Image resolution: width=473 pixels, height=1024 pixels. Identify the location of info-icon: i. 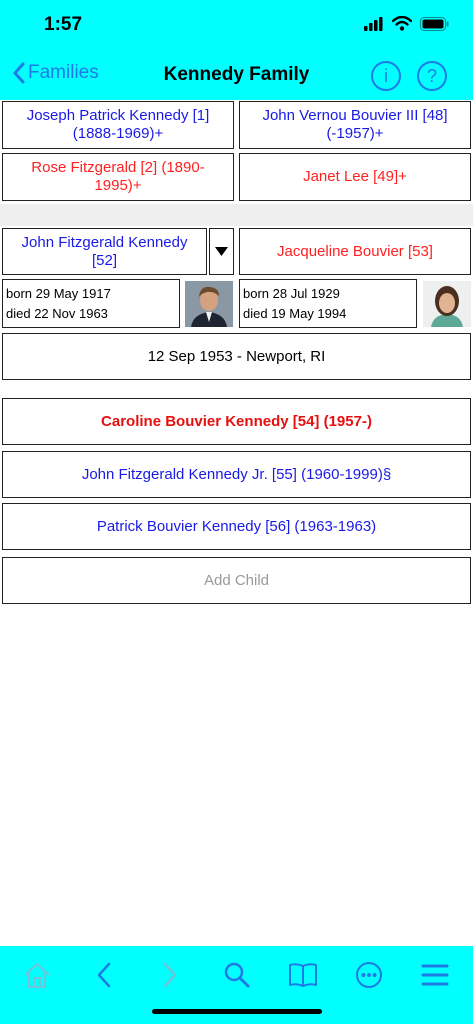
(386, 76).